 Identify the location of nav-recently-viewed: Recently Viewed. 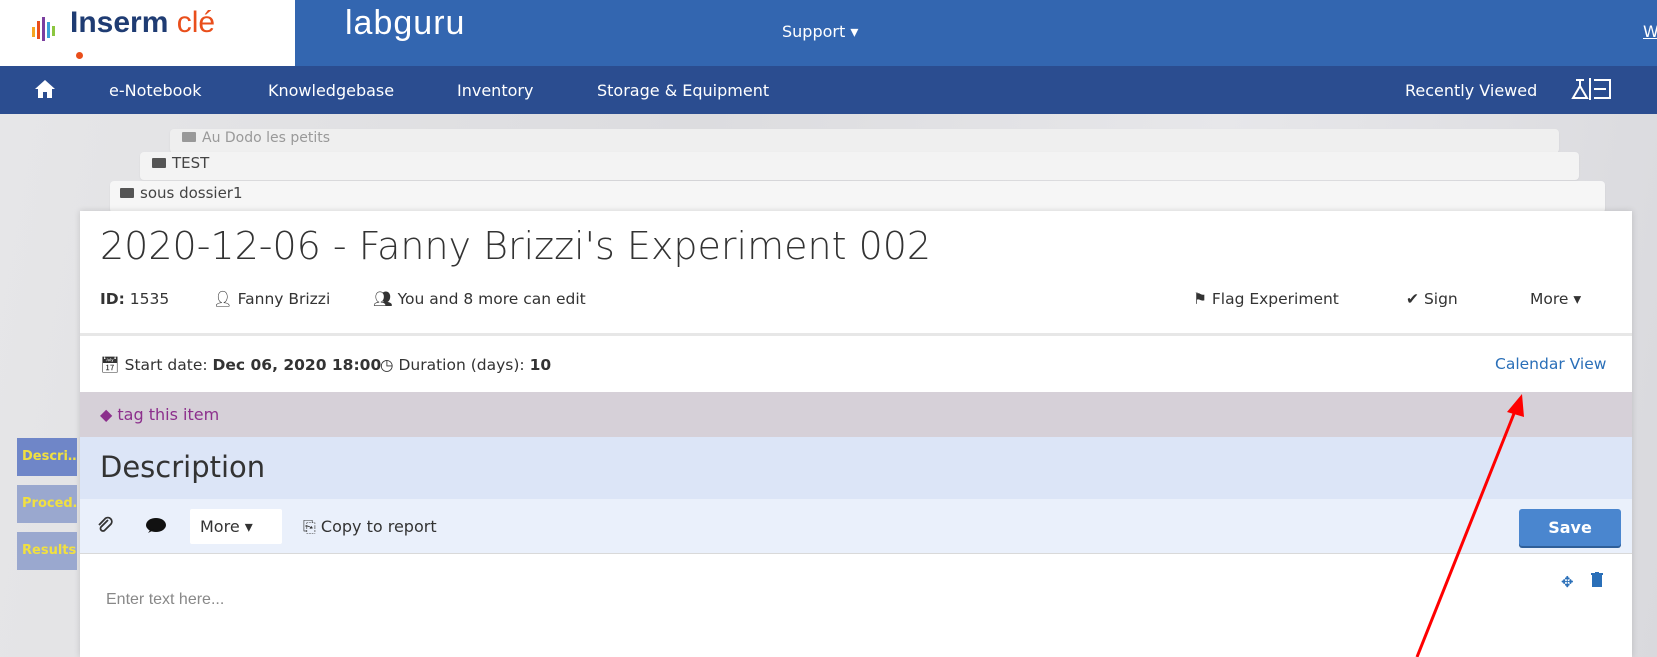
(1471, 90).